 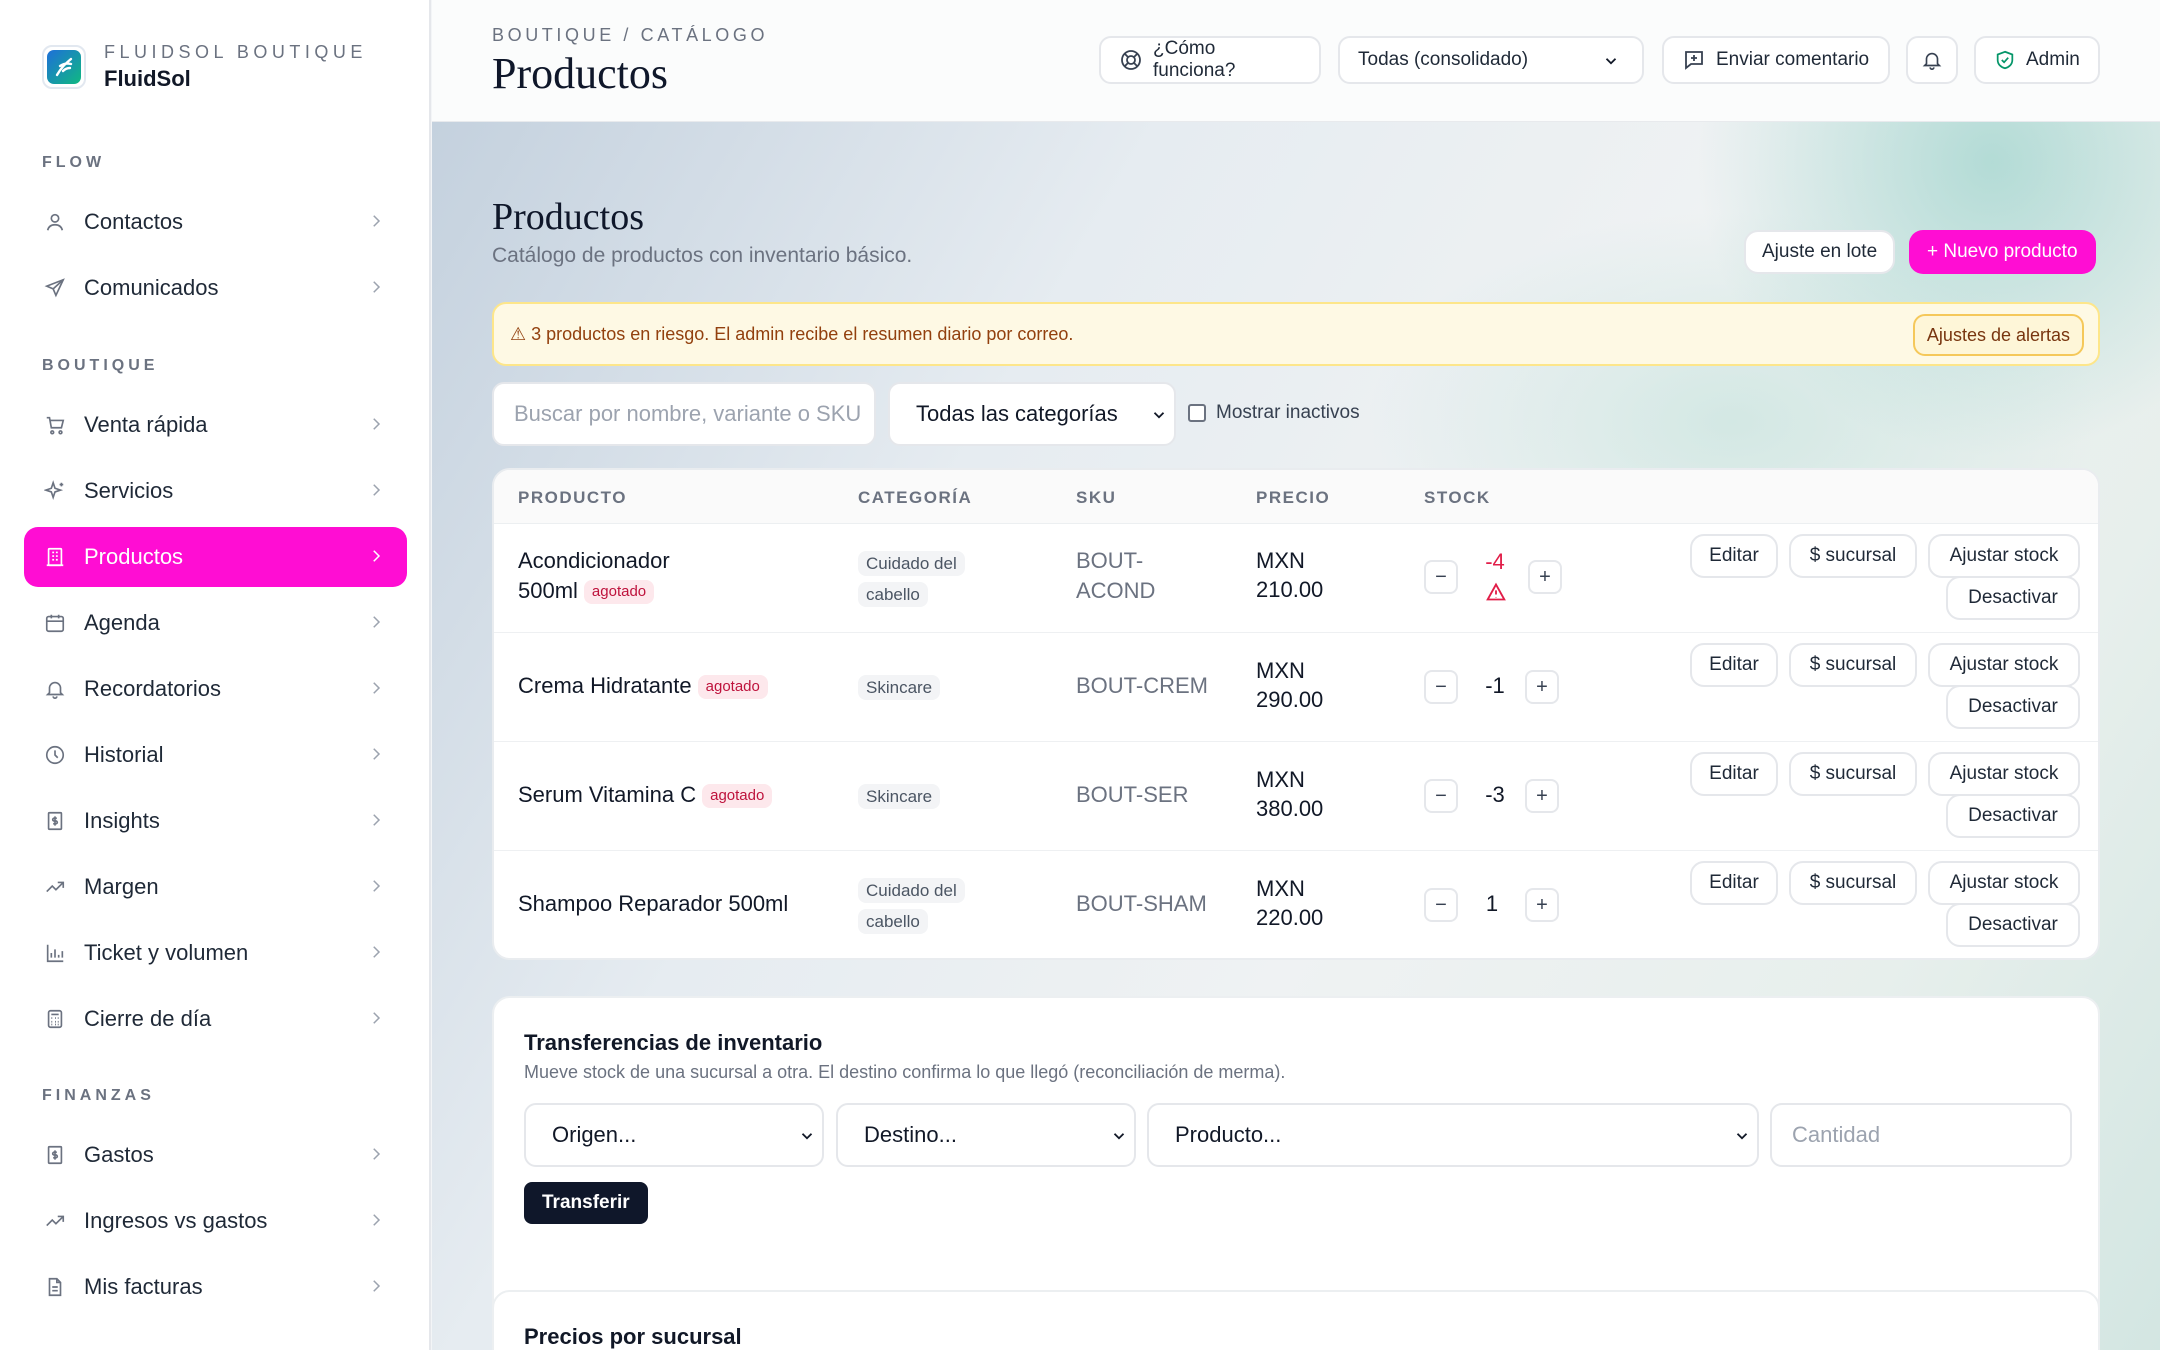 I want to click on sidebar-item-label: Ingresos vs gastos, so click(x=176, y=1220).